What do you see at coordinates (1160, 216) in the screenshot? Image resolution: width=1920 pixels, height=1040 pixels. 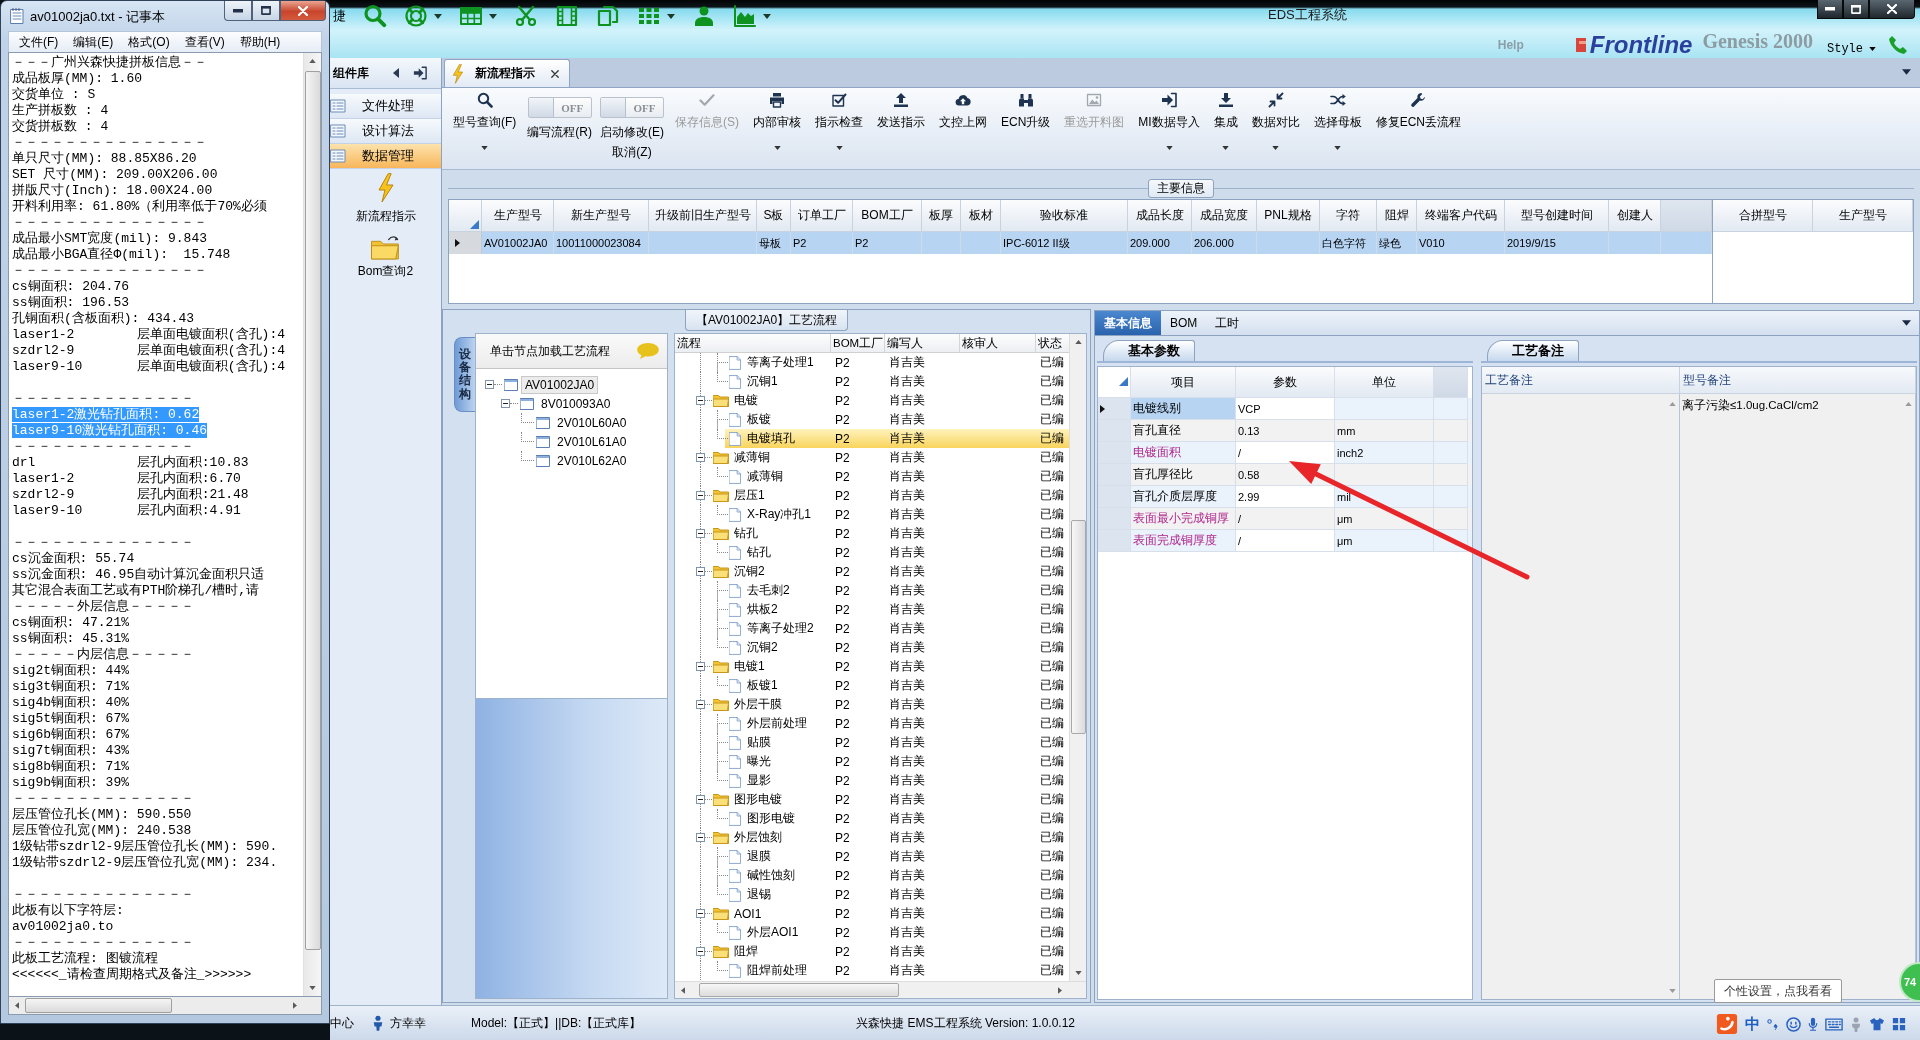 I see `column-header: 成品长度` at bounding box center [1160, 216].